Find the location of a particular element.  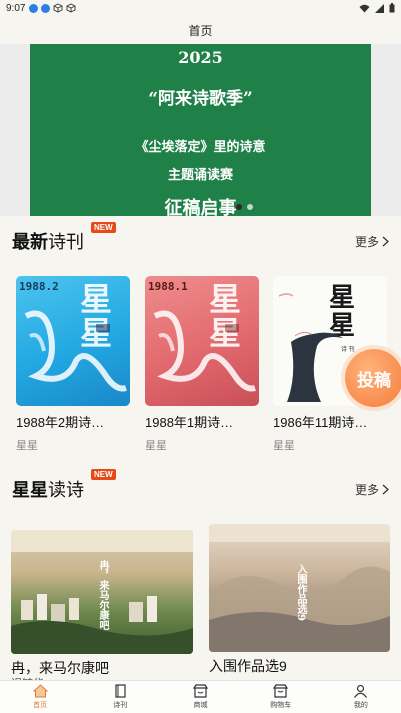

reading-title-rest: 读诗 is located at coordinates (66, 490).